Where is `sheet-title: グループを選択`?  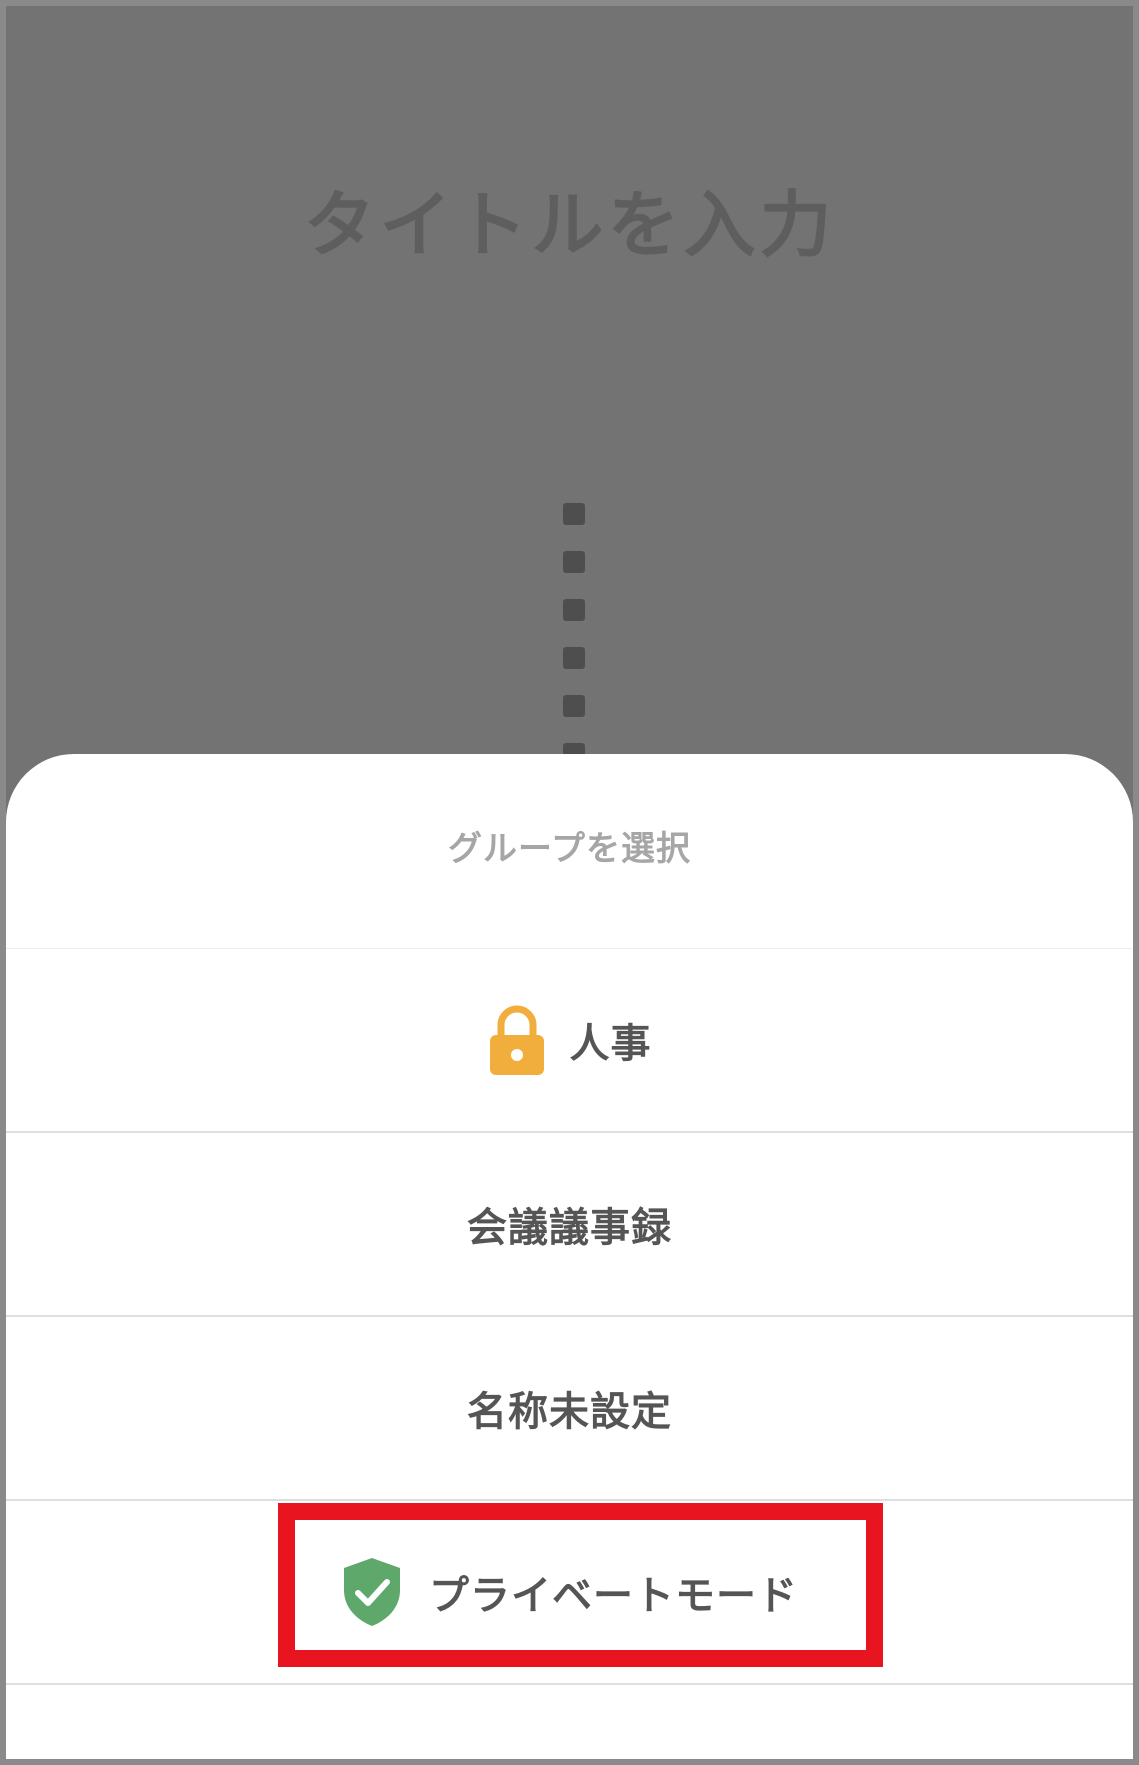
sheet-title: グループを選択 is located at coordinates (569, 851).